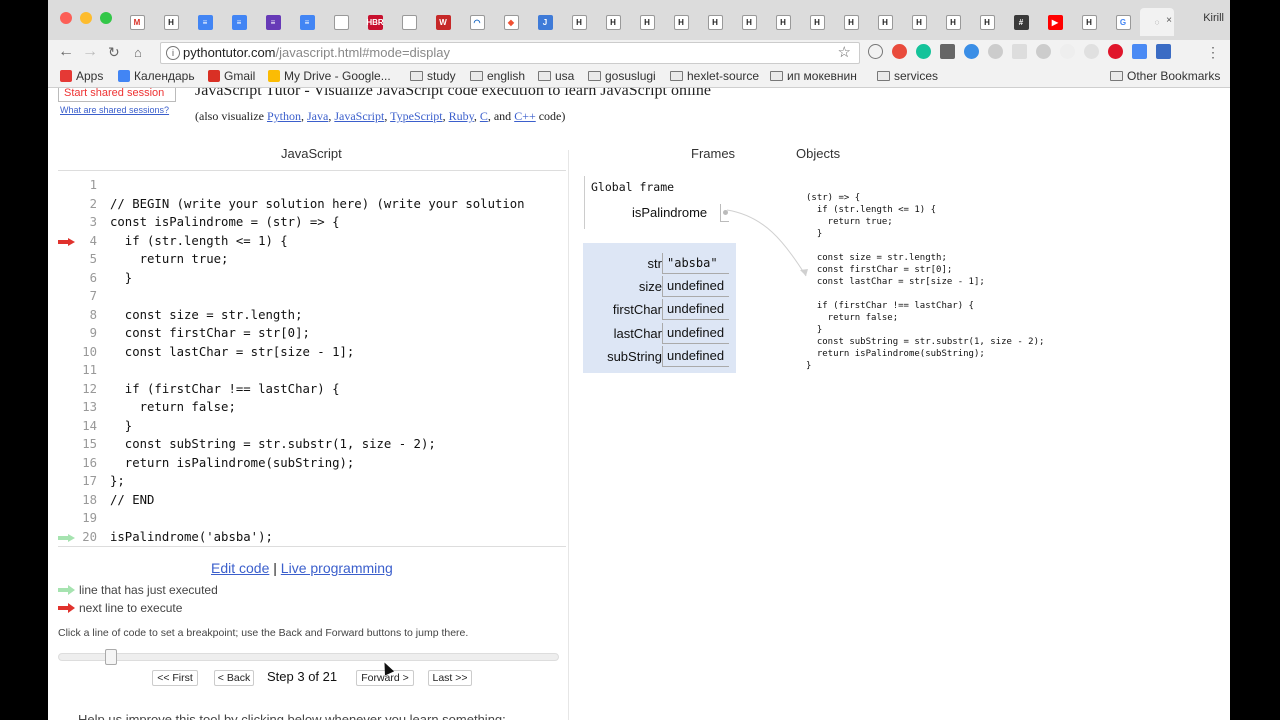  I want to click on code-line: 11, so click(312, 370).